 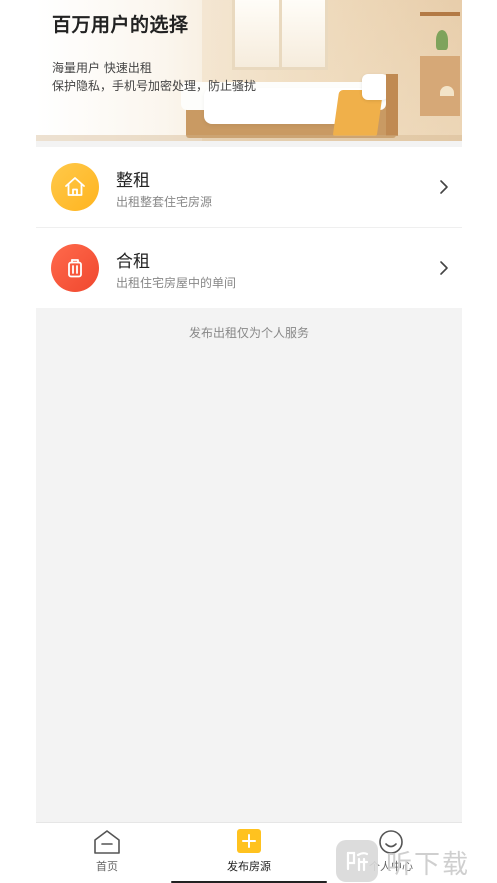 I want to click on plus-icon, so click(x=249, y=841).